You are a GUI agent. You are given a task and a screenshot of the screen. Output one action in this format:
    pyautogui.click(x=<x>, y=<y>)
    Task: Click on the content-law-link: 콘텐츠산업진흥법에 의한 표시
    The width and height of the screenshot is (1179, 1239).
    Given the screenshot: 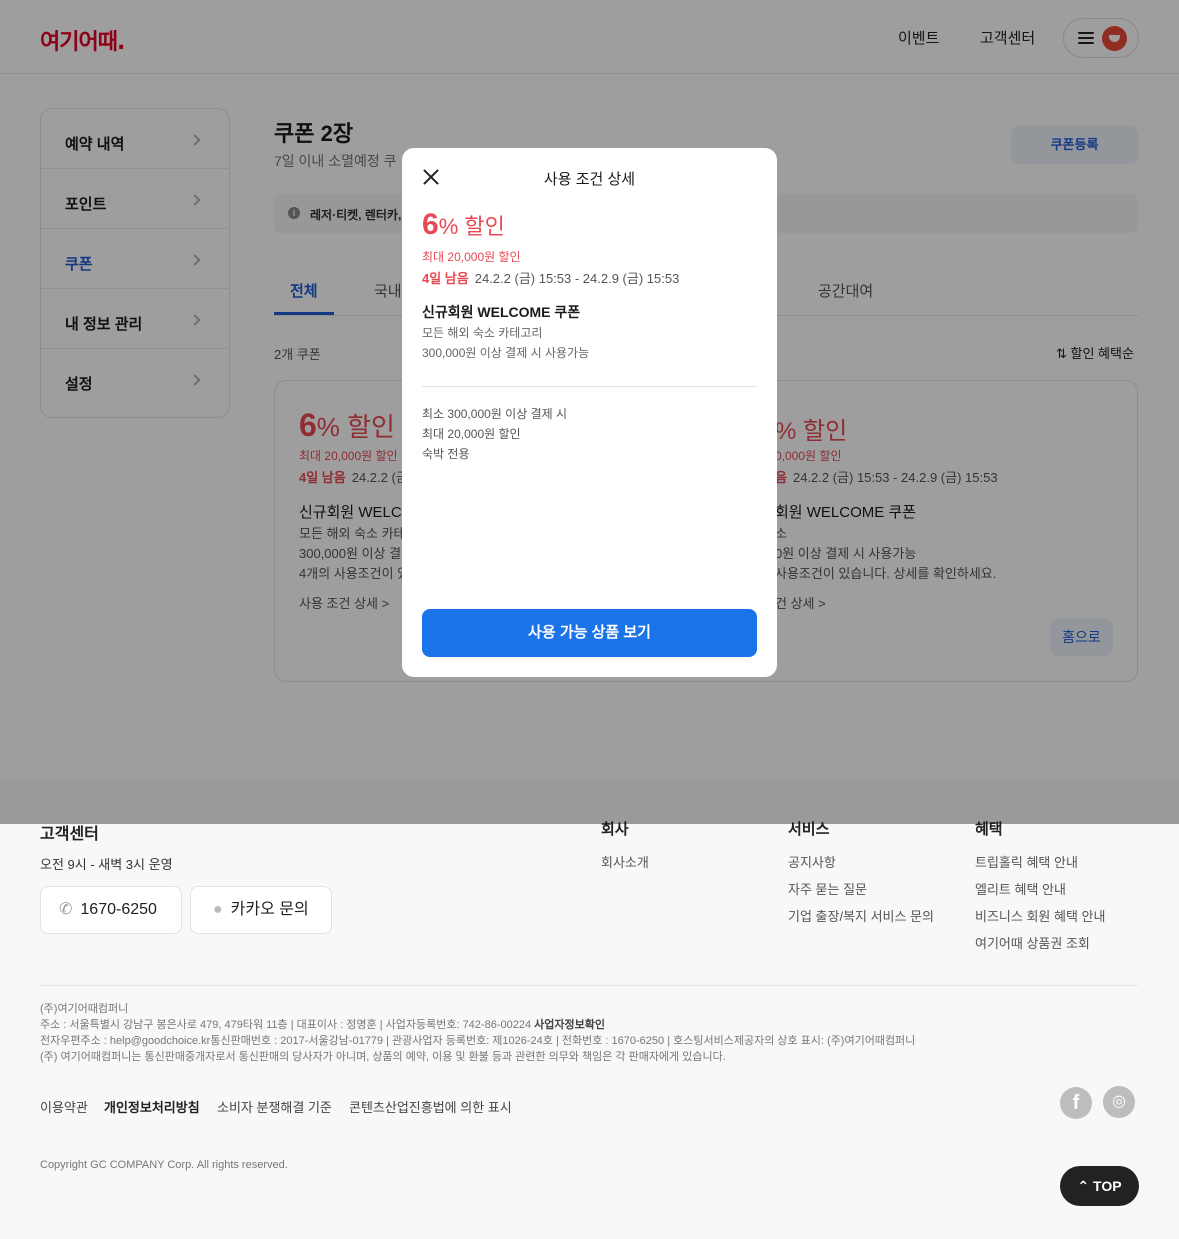 What is the action you would take?
    pyautogui.click(x=430, y=1106)
    